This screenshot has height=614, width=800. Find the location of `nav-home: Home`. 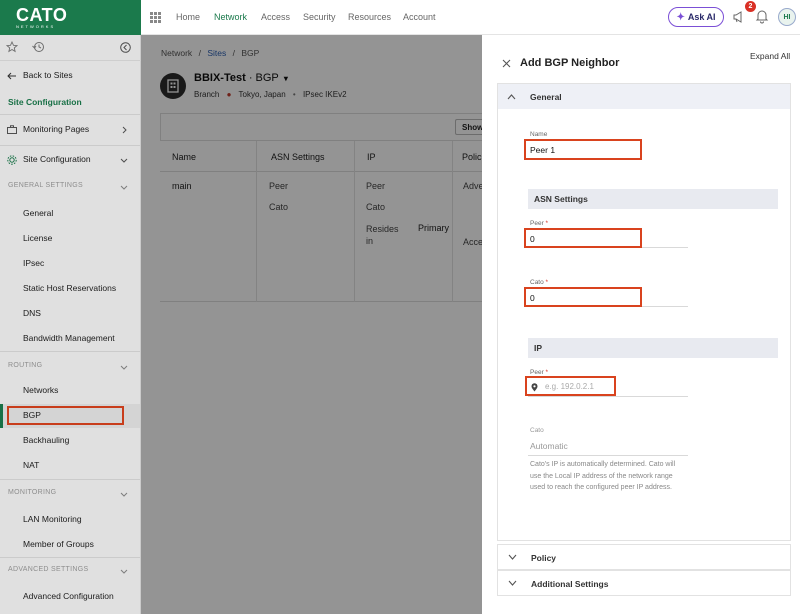

nav-home: Home is located at coordinates (188, 17).